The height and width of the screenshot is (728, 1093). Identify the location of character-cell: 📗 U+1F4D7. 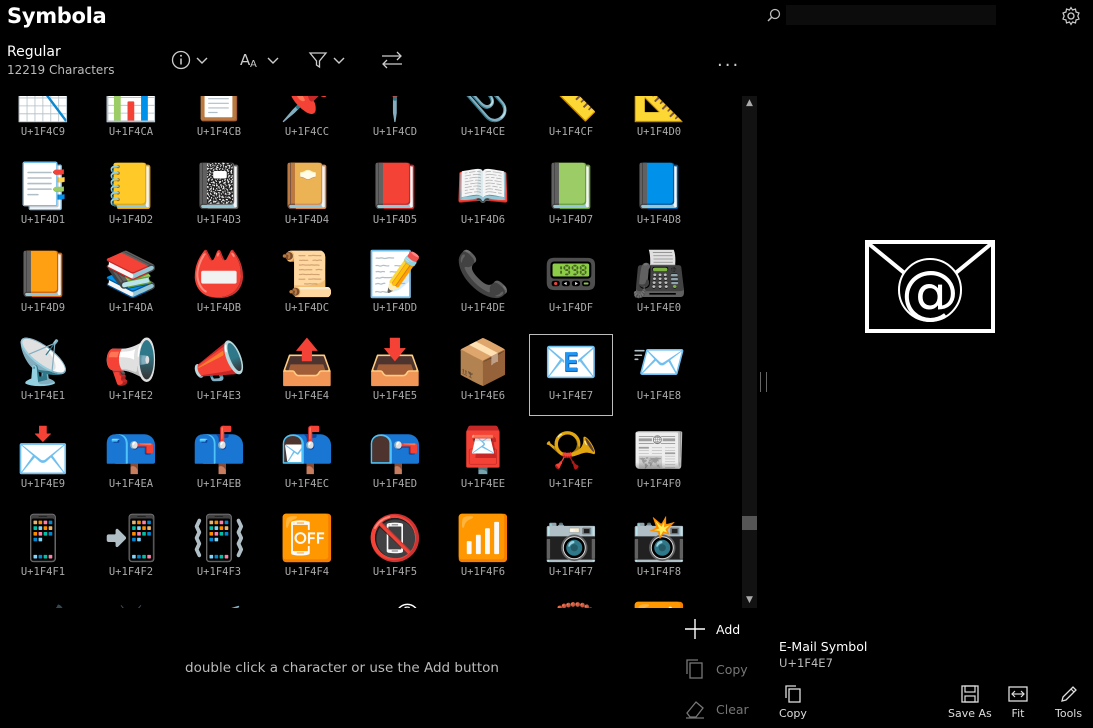
(571, 199).